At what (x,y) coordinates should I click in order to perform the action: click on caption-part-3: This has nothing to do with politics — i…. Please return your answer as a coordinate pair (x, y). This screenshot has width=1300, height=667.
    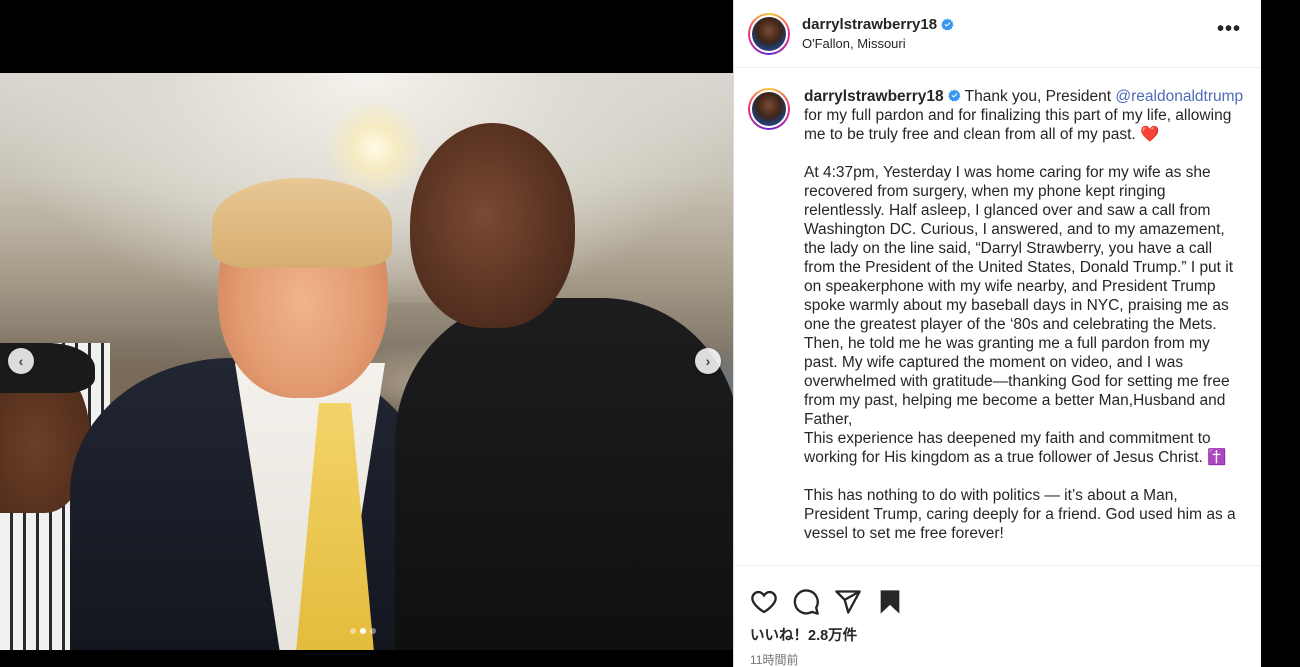
    Looking at the image, I should click on (1020, 514).